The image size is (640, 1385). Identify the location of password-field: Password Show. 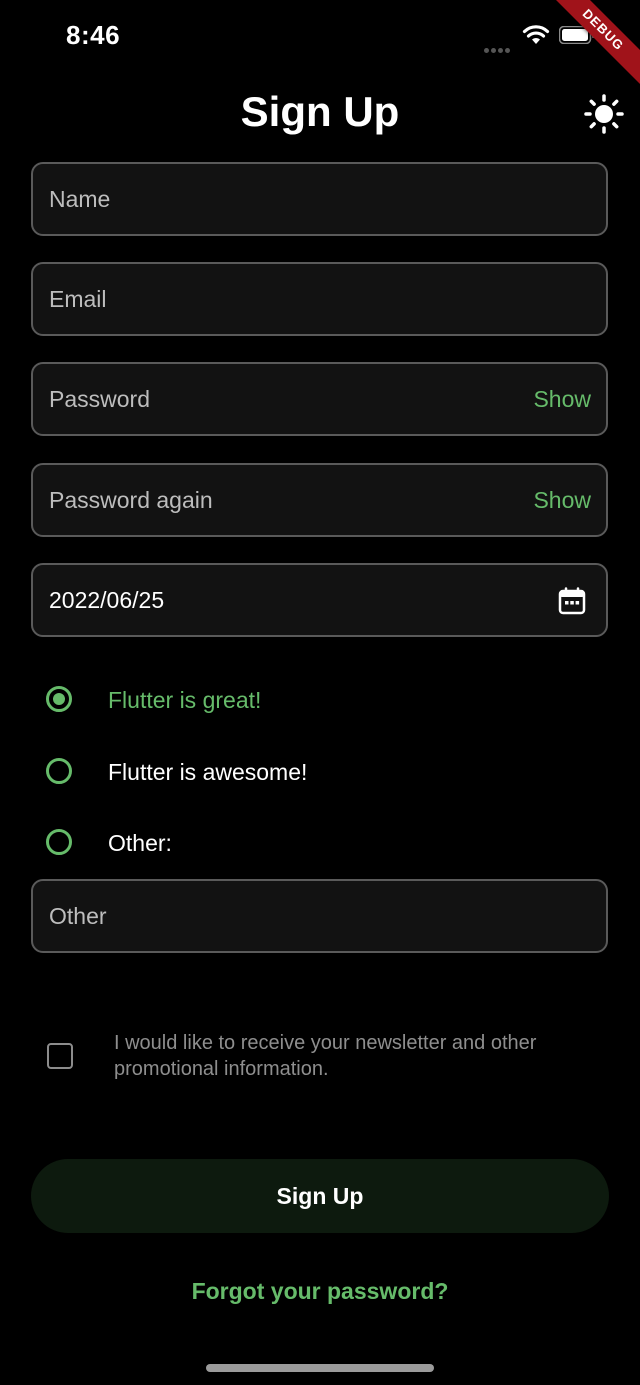
(319, 399).